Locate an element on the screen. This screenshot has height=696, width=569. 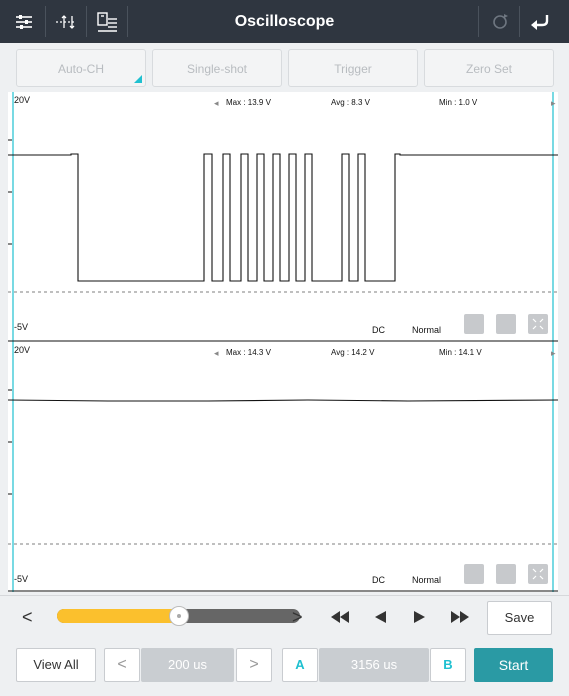
back-icon is located at coordinates (540, 22).